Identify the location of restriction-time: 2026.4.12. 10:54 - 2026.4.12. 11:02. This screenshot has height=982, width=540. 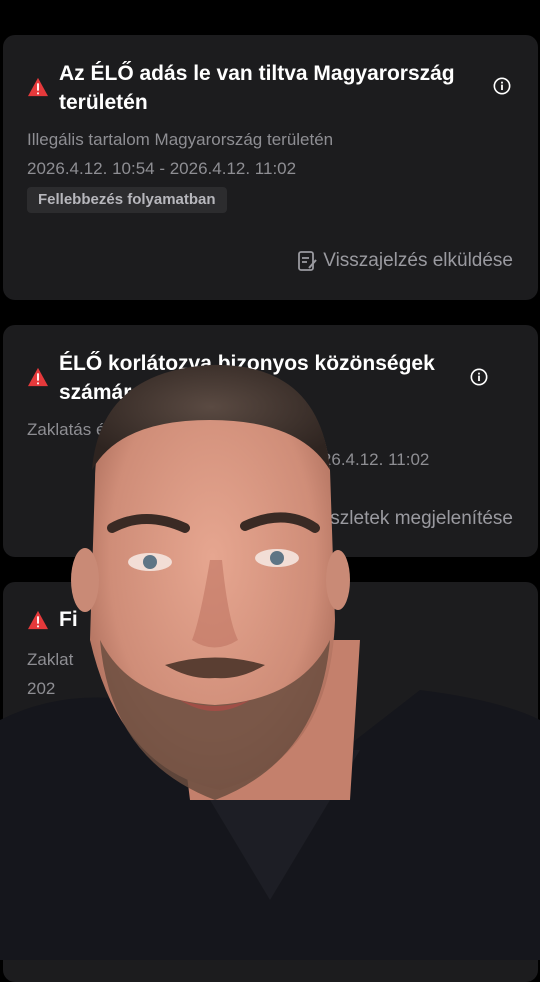
(162, 168).